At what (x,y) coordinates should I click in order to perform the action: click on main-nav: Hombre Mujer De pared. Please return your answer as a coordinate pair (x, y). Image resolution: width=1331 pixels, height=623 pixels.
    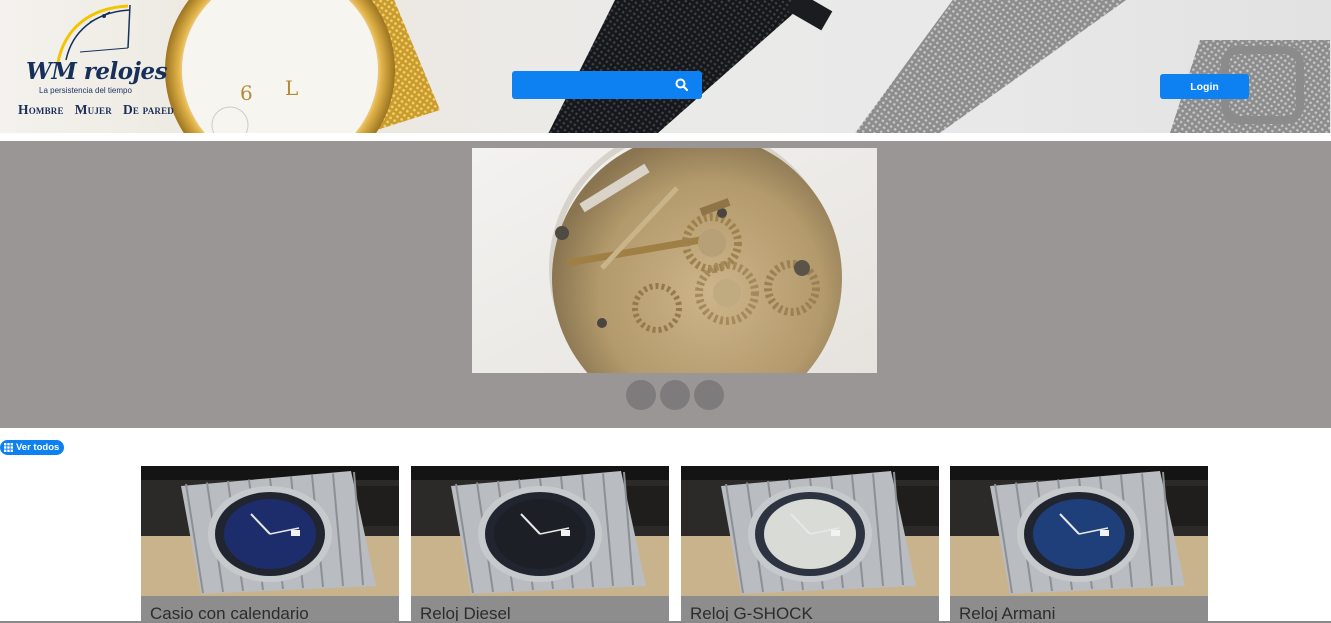
    Looking at the image, I should click on (96, 110).